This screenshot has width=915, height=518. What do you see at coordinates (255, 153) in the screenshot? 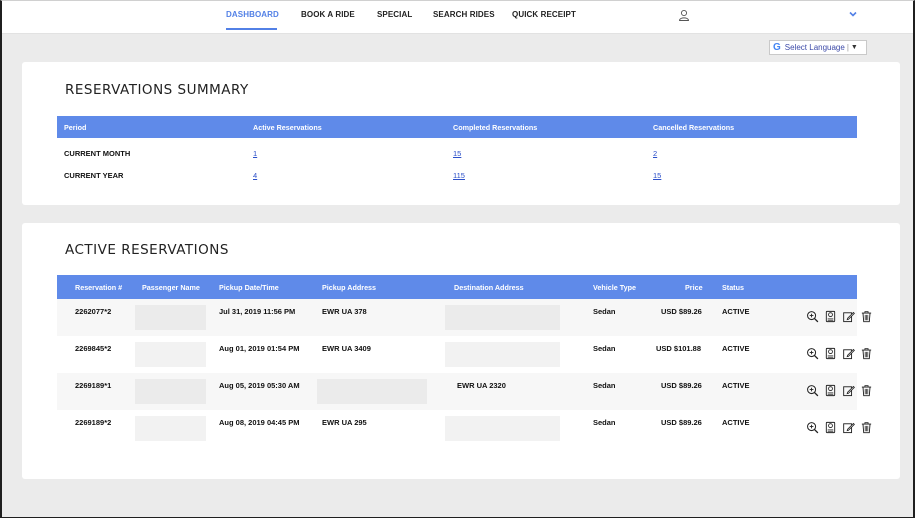
I see `active-count-link: 1` at bounding box center [255, 153].